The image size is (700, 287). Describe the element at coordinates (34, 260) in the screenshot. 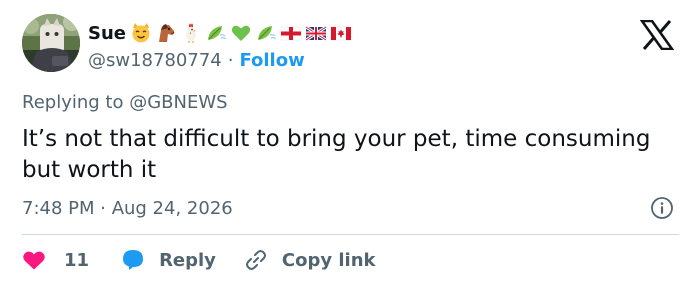

I see `heart-icon` at that location.